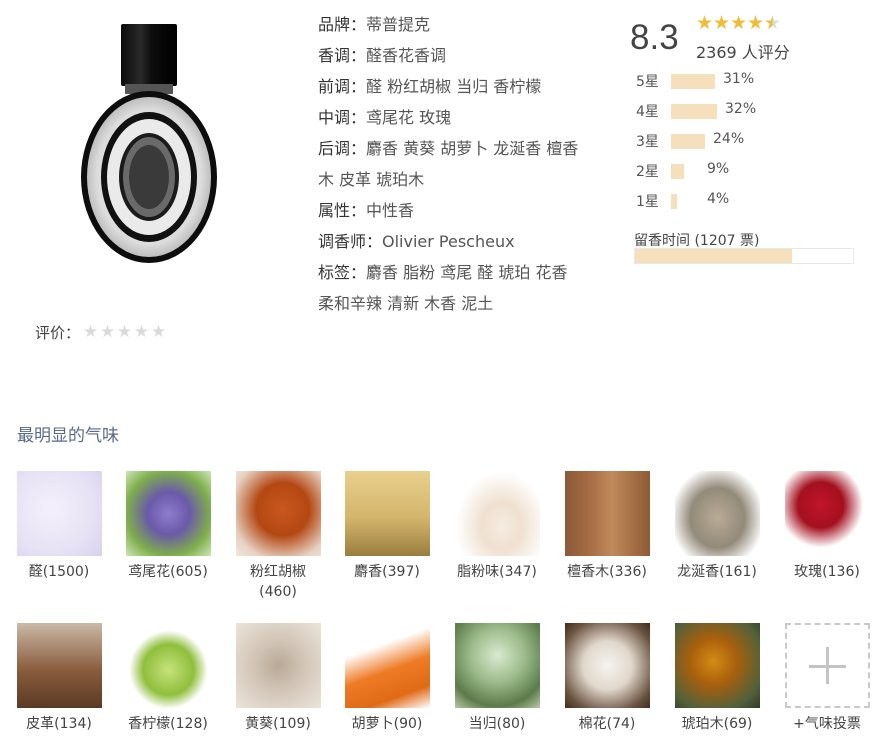 This screenshot has height=755, width=888. What do you see at coordinates (717, 513) in the screenshot?
I see `amber-image` at bounding box center [717, 513].